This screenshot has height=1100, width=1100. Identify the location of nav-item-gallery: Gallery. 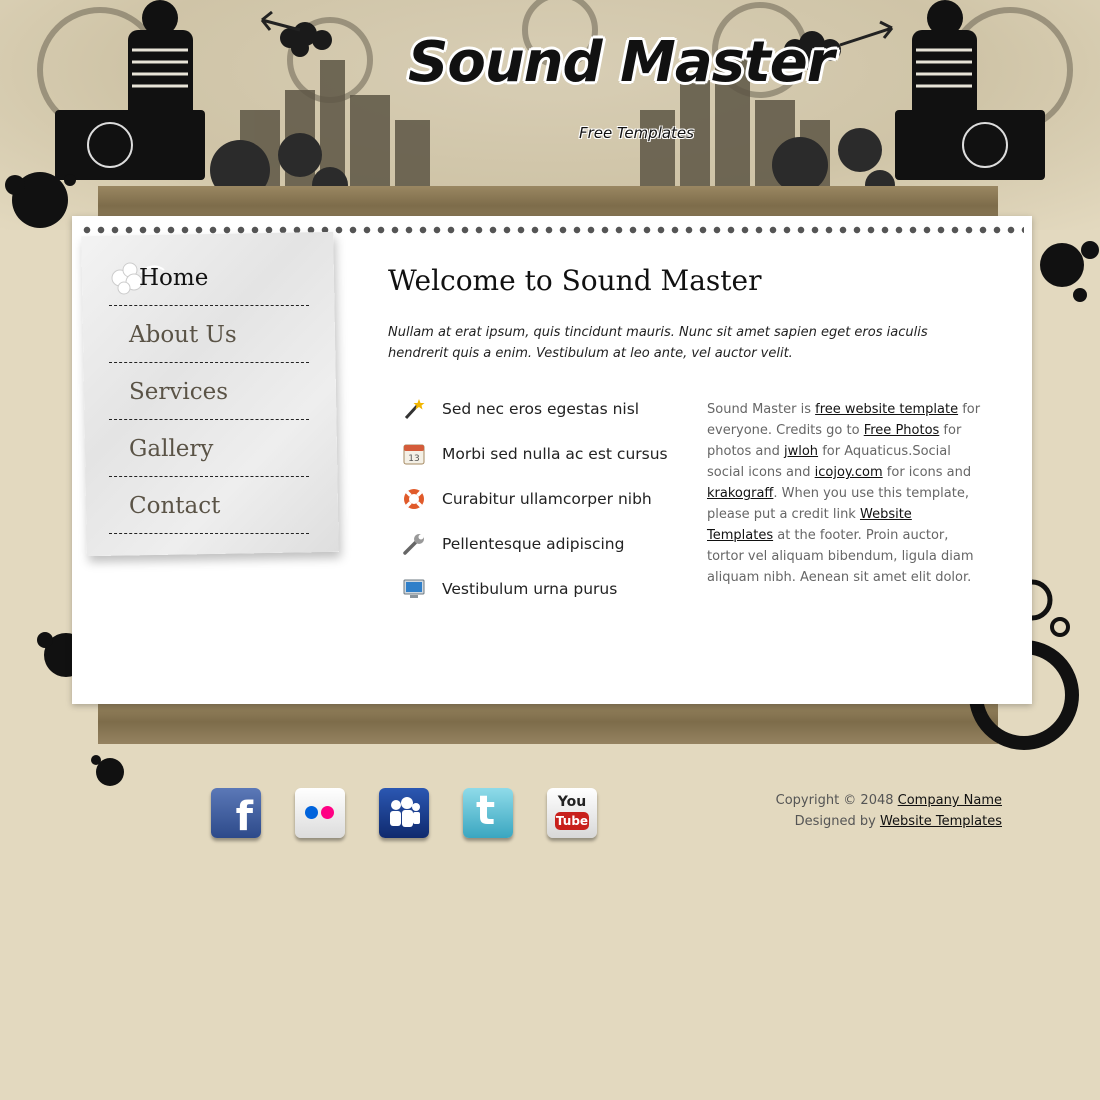
(209, 449).